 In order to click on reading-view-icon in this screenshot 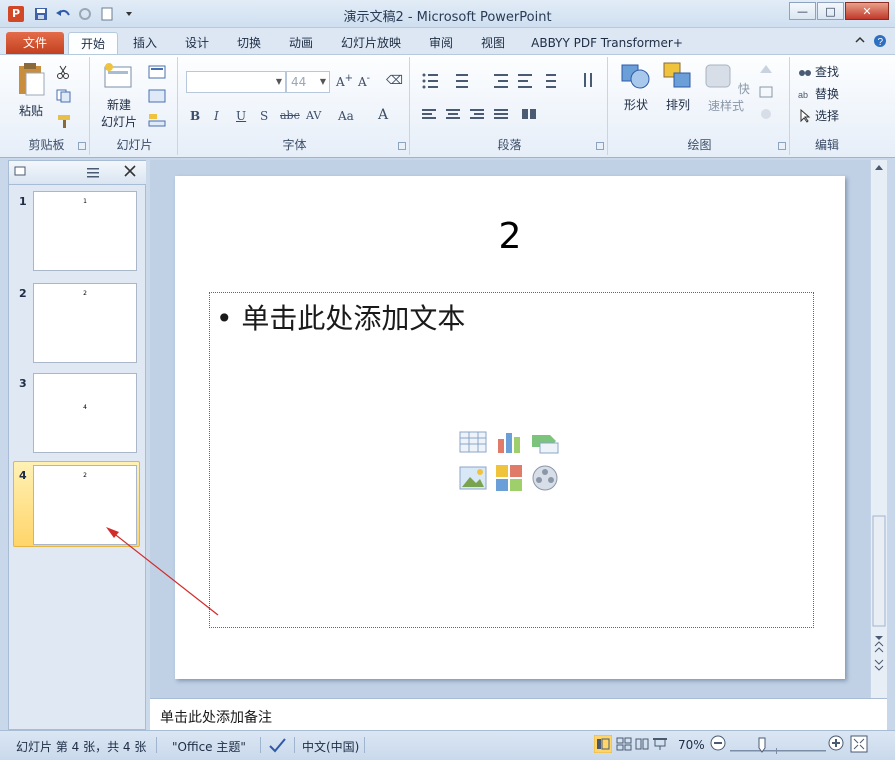, I will do `click(642, 745)`.